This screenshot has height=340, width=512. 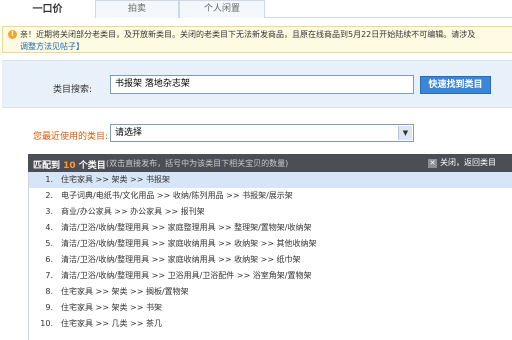 I want to click on notice-link: 调整方法见帖子】, so click(x=52, y=46).